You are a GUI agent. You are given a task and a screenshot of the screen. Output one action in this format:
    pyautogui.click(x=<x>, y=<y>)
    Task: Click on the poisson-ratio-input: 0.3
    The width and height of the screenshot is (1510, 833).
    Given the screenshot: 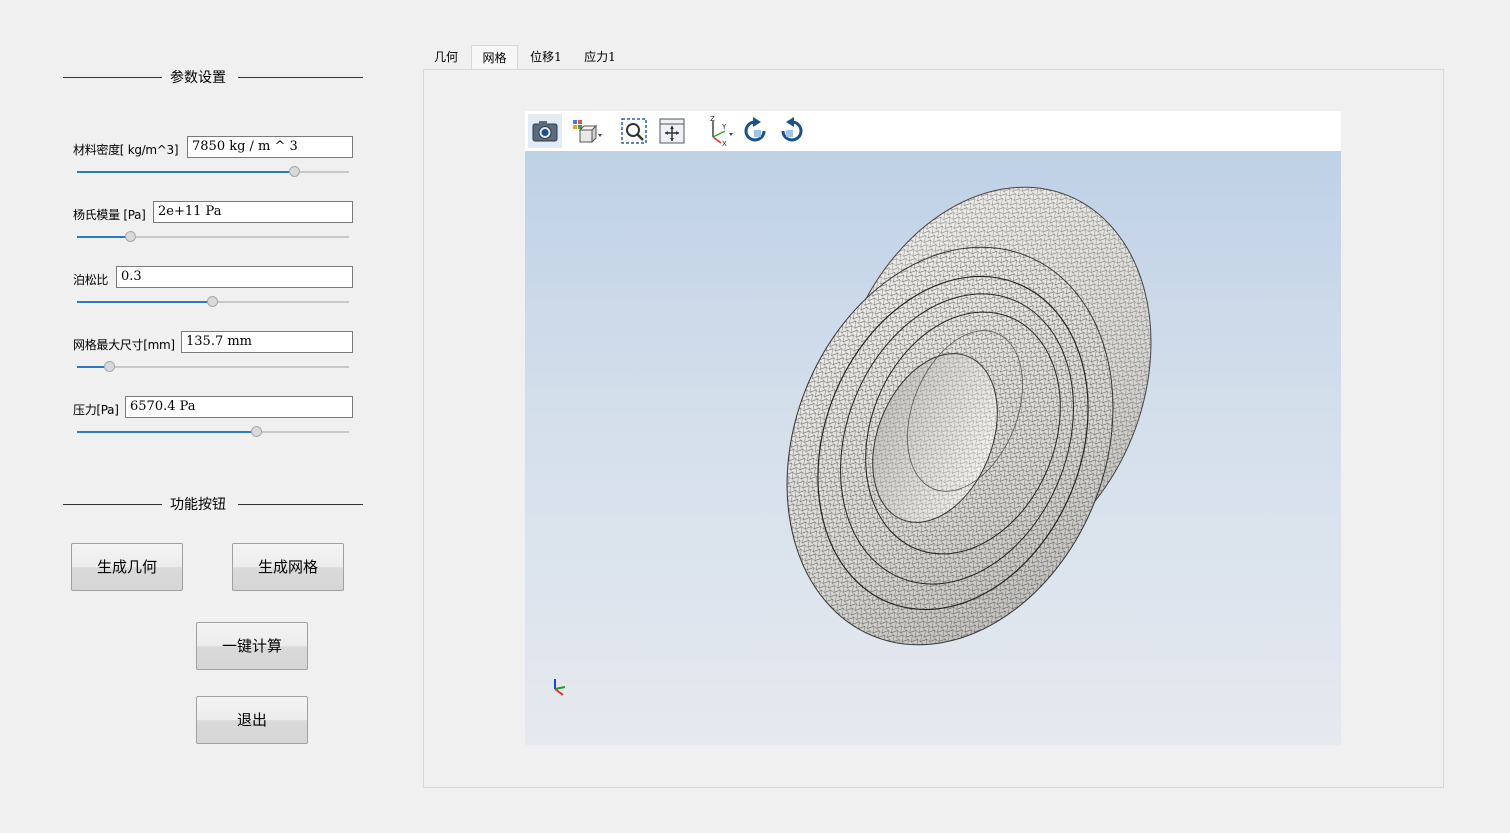 What is the action you would take?
    pyautogui.click(x=234, y=277)
    